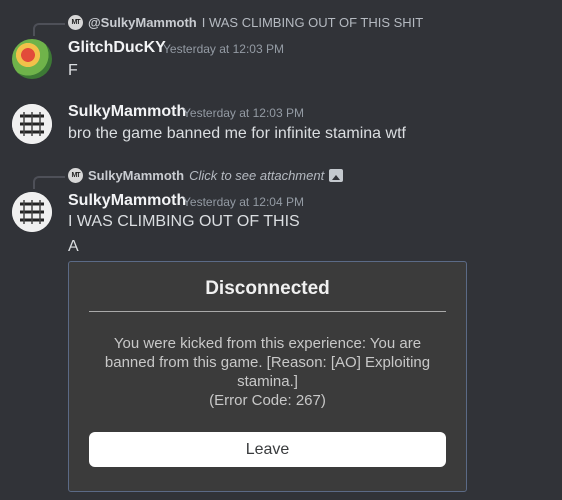 This screenshot has width=562, height=500. I want to click on error-code: (Error Code: 267), so click(267, 400).